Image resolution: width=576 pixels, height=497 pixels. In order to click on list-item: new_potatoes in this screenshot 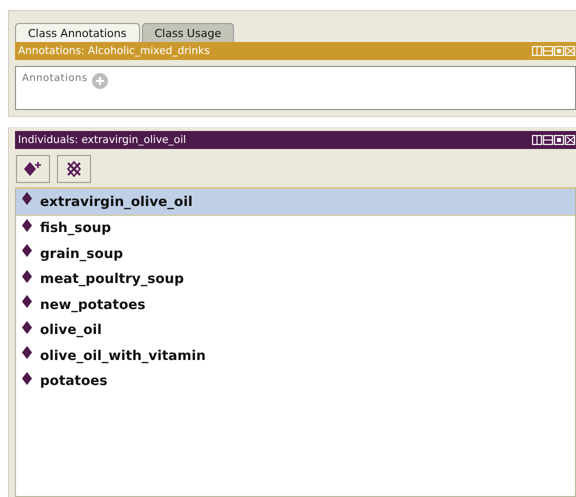, I will do `click(295, 305)`.